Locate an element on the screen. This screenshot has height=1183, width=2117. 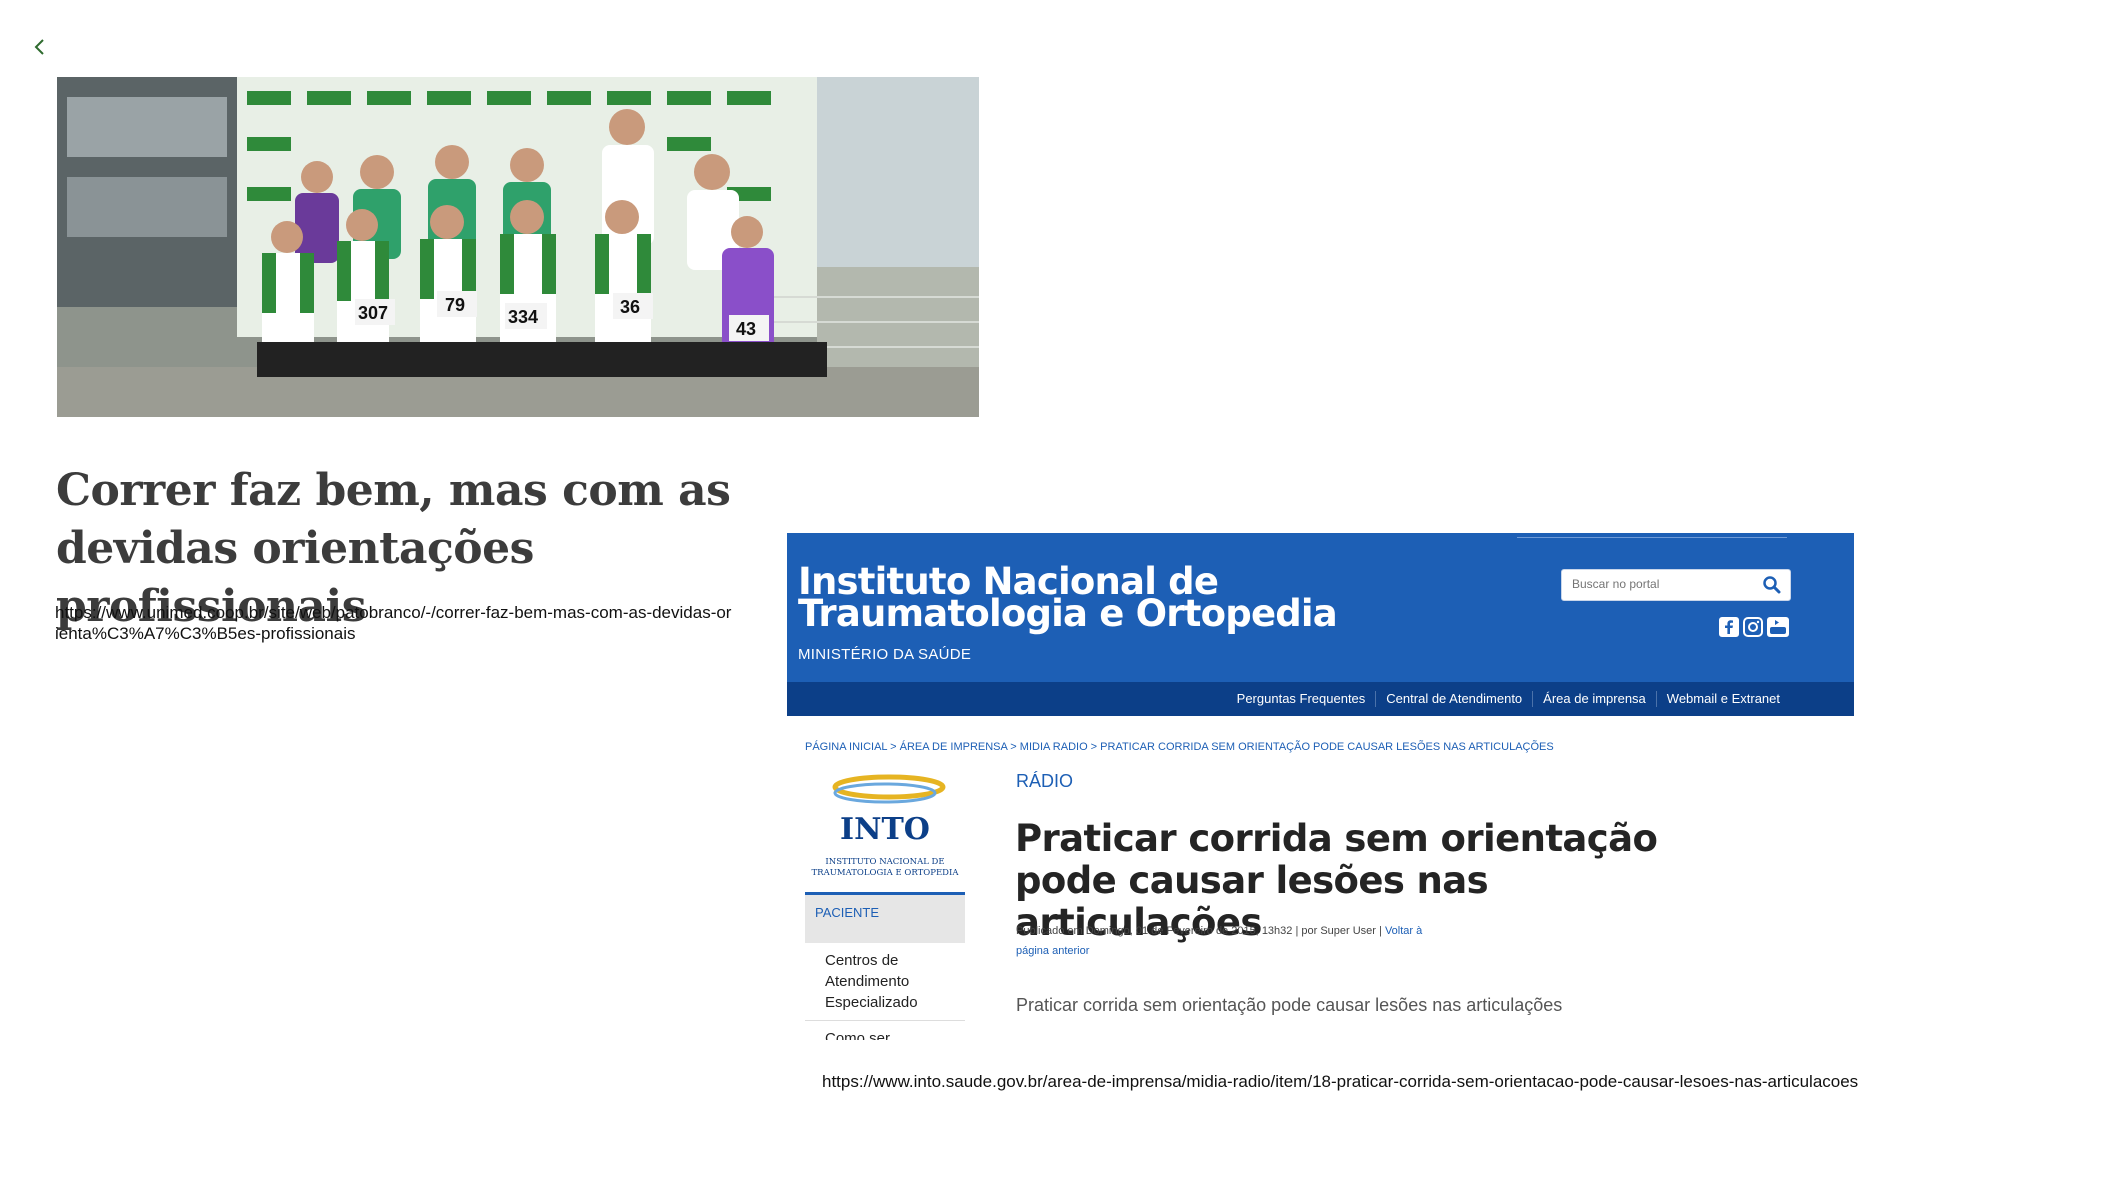
nav-central-de-atendimento: Central de Atendimento is located at coordinates (1453, 699).